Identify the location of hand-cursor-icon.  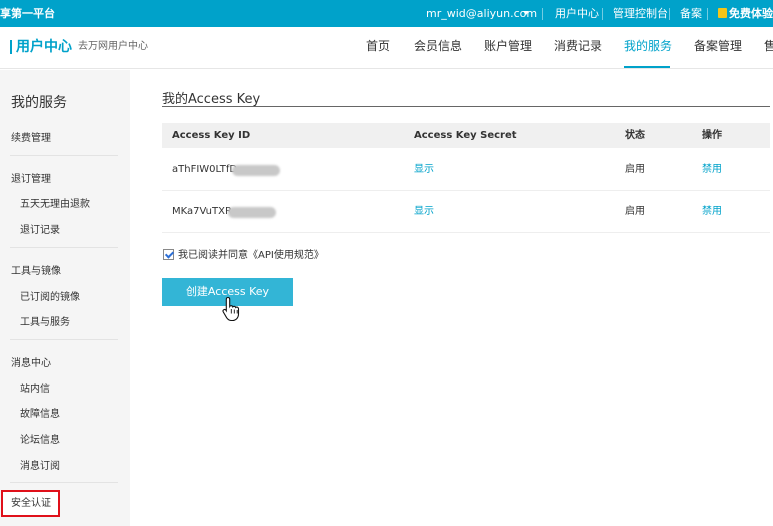
(231, 309).